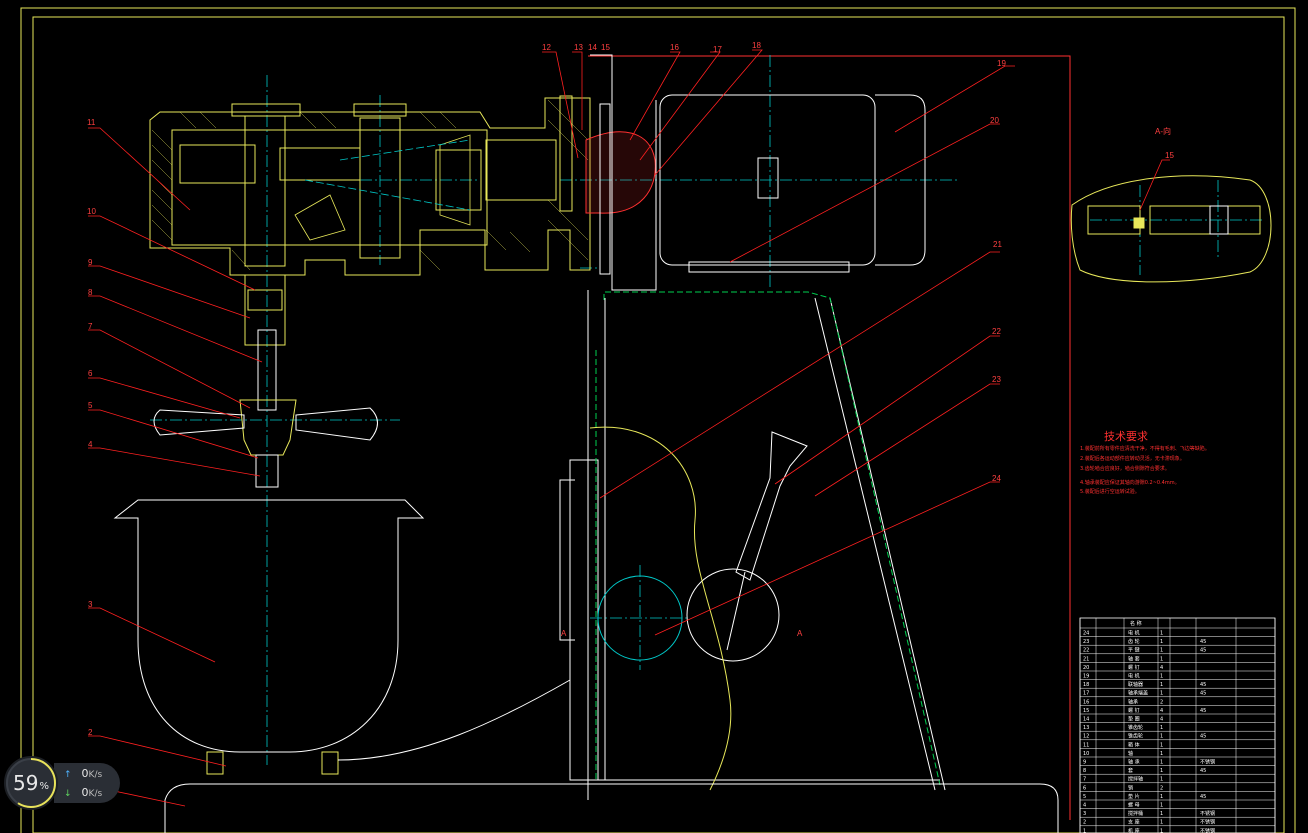 This screenshot has height=833, width=1308. I want to click on requirement-line-4: 4.轴承装配应保证其轴向游隙0.2~0.4mm。, so click(1130, 482).